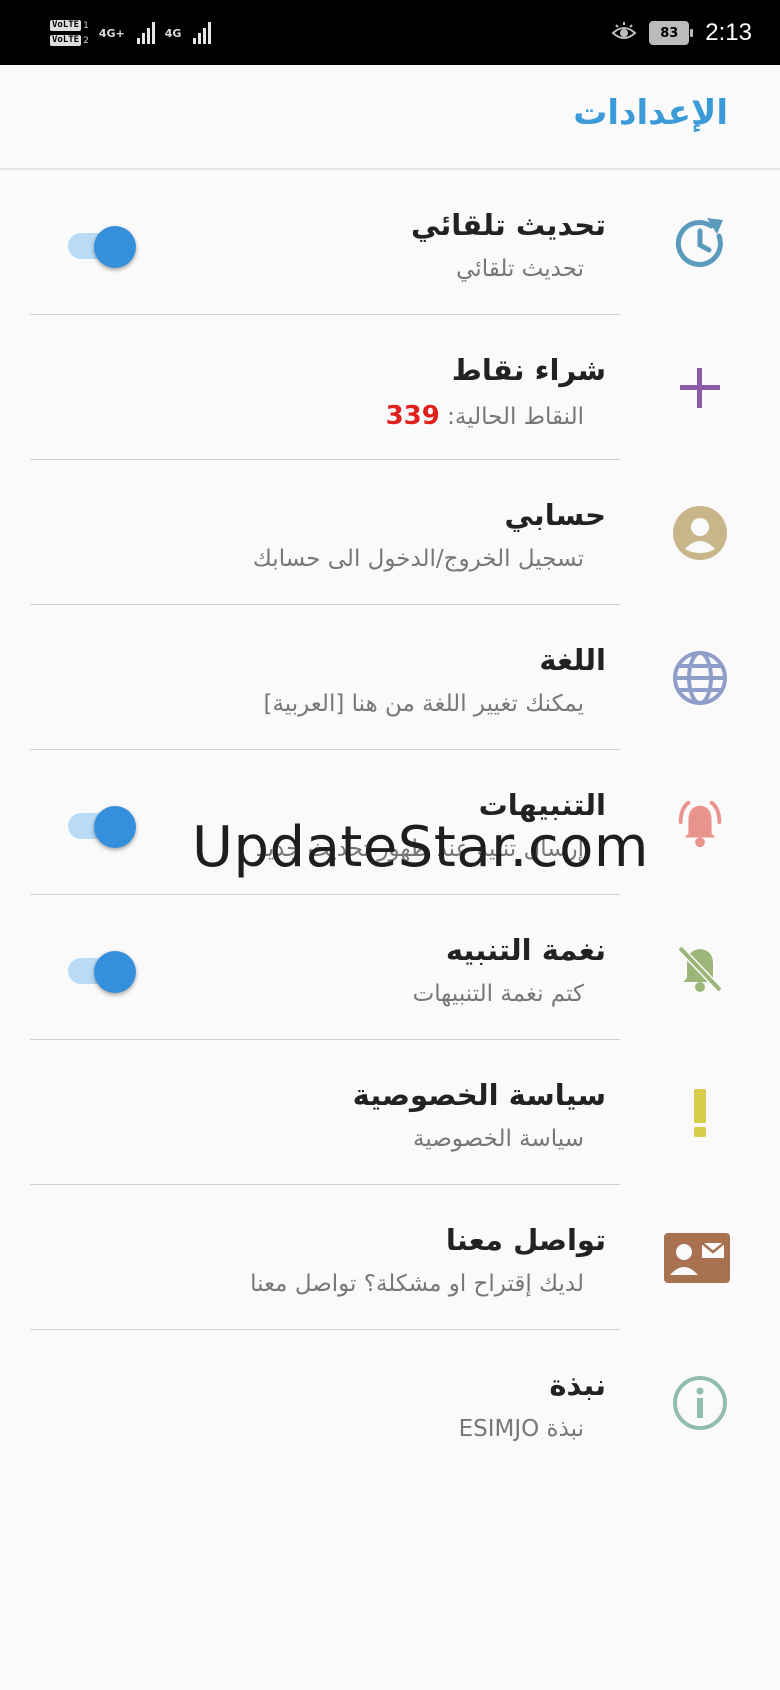 The height and width of the screenshot is (1690, 780). I want to click on status-bar-right: 83 2:13, so click(681, 33).